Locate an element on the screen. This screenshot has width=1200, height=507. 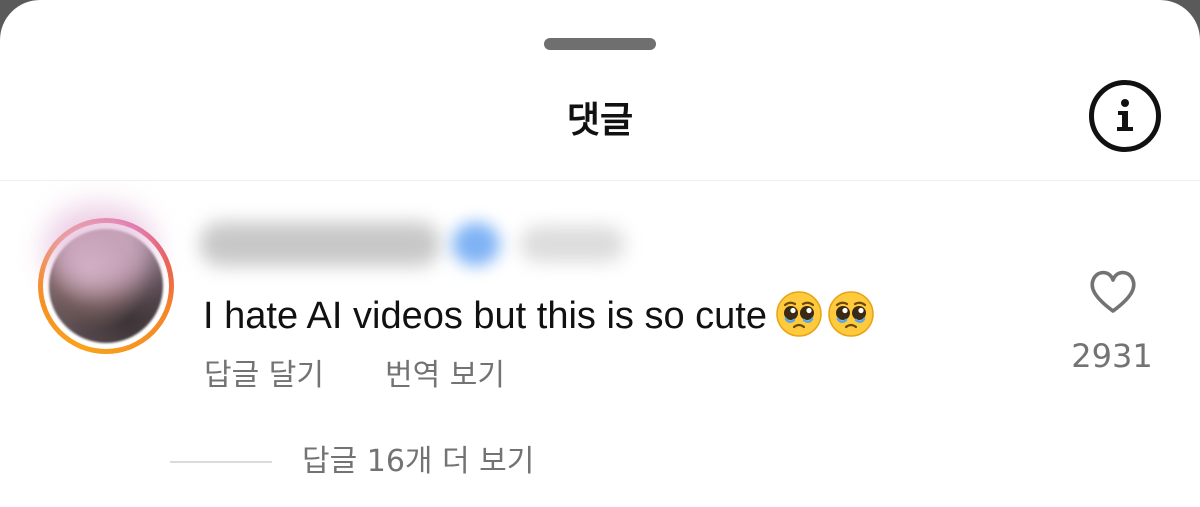
header-divider is located at coordinates (600, 180).